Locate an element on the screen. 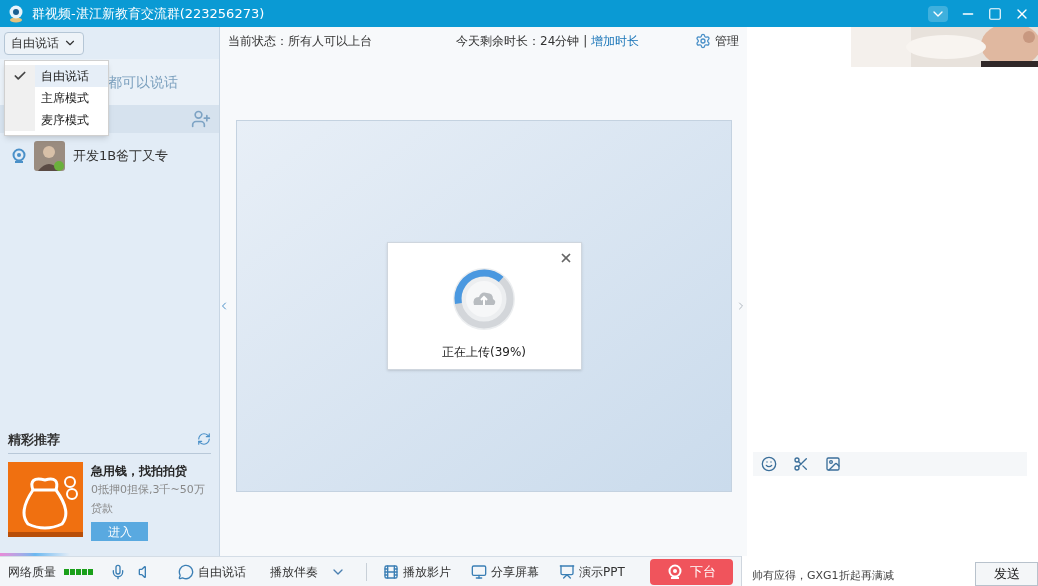  toolbar-button: 演示PPT is located at coordinates (592, 571).